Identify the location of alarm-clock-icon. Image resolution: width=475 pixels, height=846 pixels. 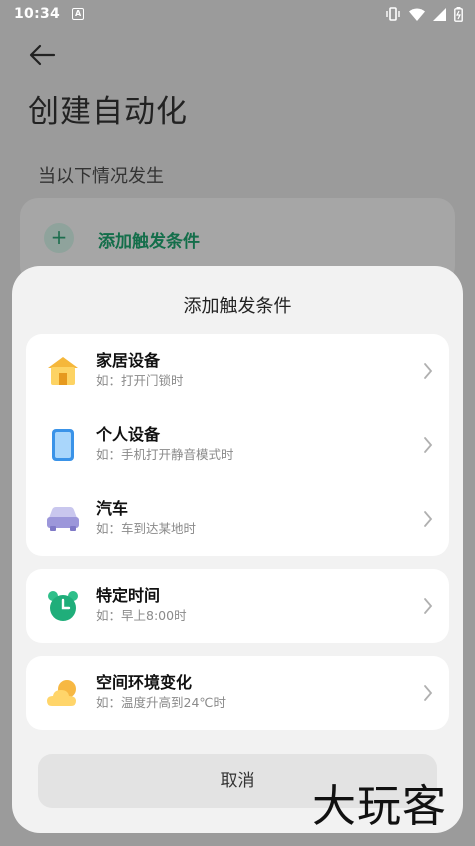
(63, 606).